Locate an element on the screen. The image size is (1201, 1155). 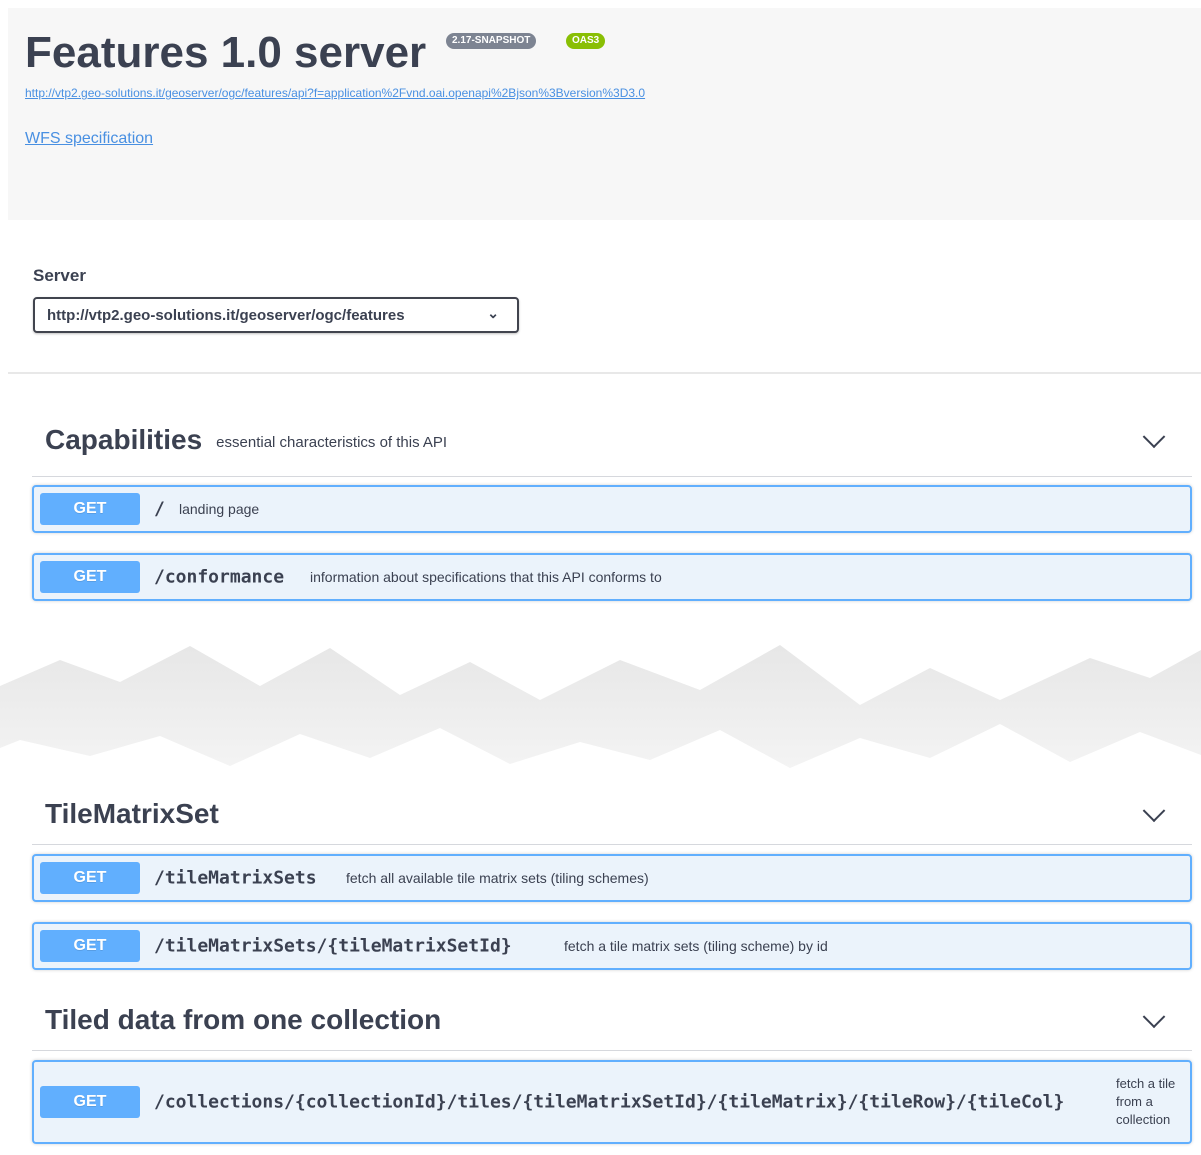
scheme-divider is located at coordinates (604, 373).